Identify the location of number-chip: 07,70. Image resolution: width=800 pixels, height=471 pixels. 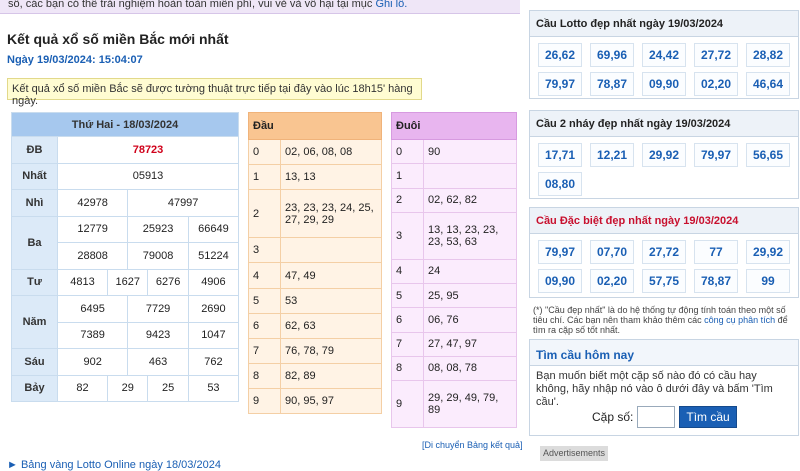
(612, 252).